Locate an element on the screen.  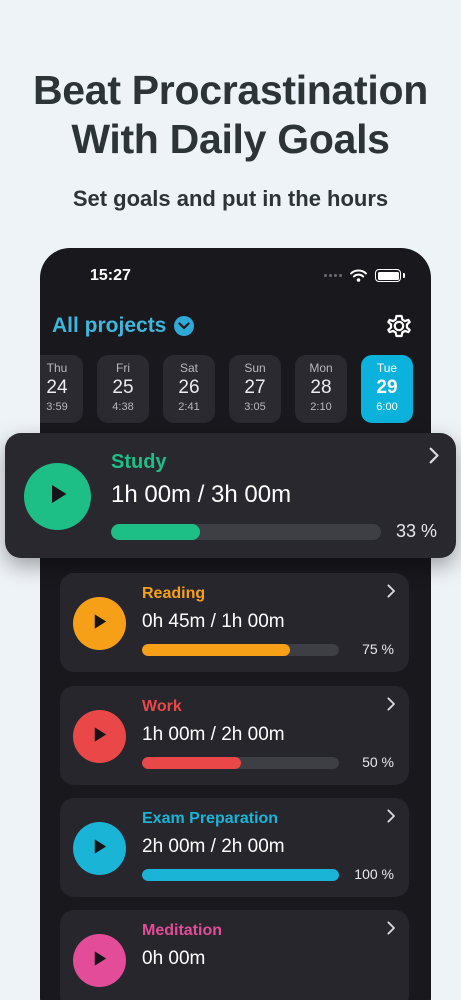
promo-subheadline: Set goals and put in the hours is located at coordinates (230, 198).